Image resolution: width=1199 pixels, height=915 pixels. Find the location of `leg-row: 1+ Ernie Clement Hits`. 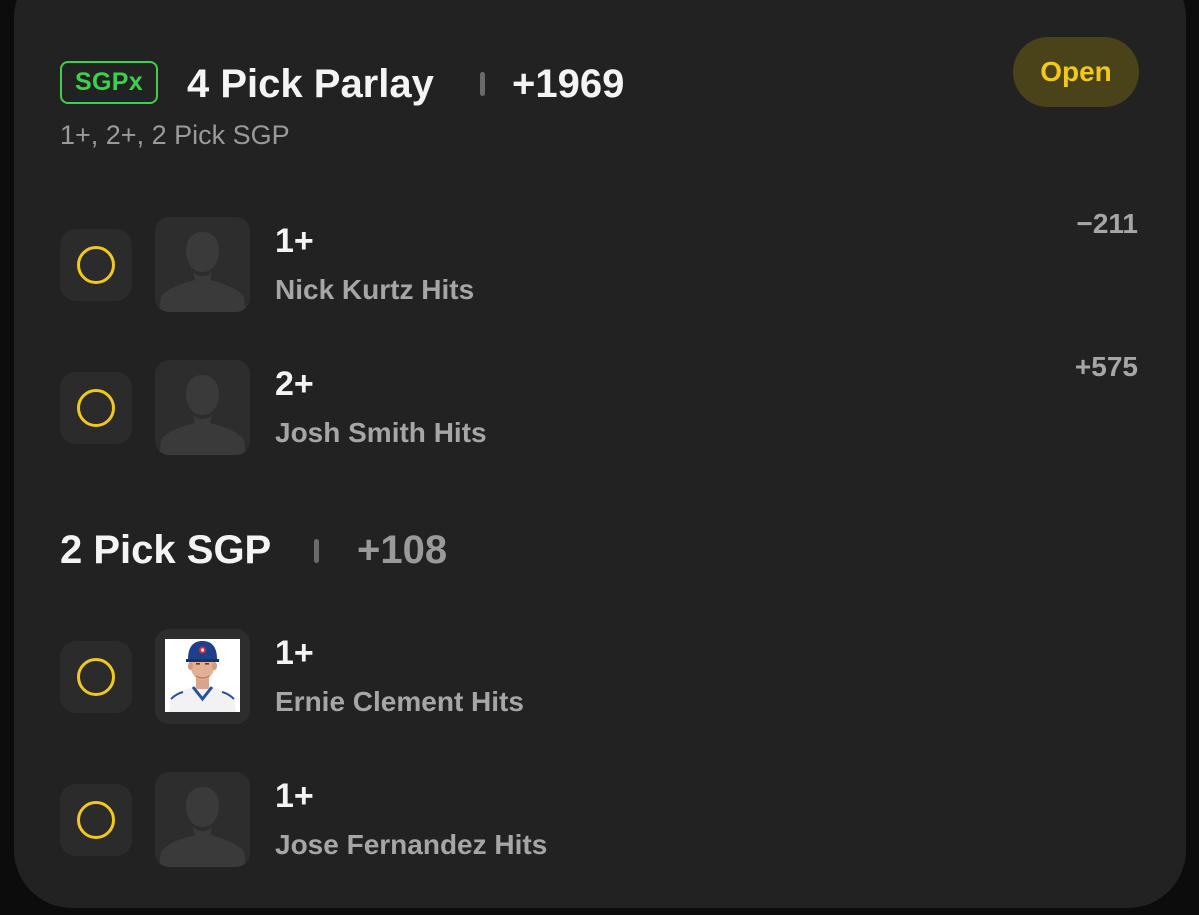

leg-row: 1+ Ernie Clement Hits is located at coordinates (599, 677).